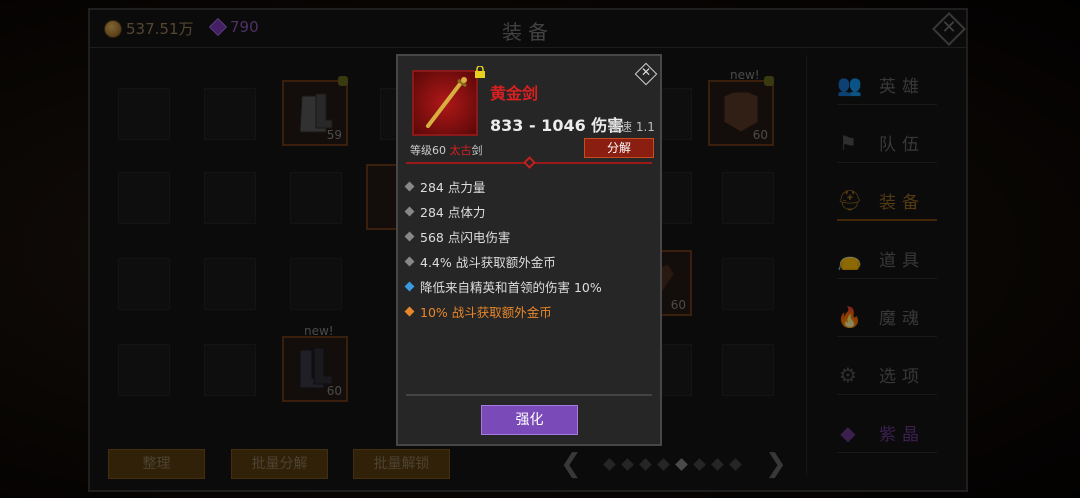 This screenshot has height=498, width=1080. What do you see at coordinates (528, 32) in the screenshot?
I see `page-title: 装备` at bounding box center [528, 32].